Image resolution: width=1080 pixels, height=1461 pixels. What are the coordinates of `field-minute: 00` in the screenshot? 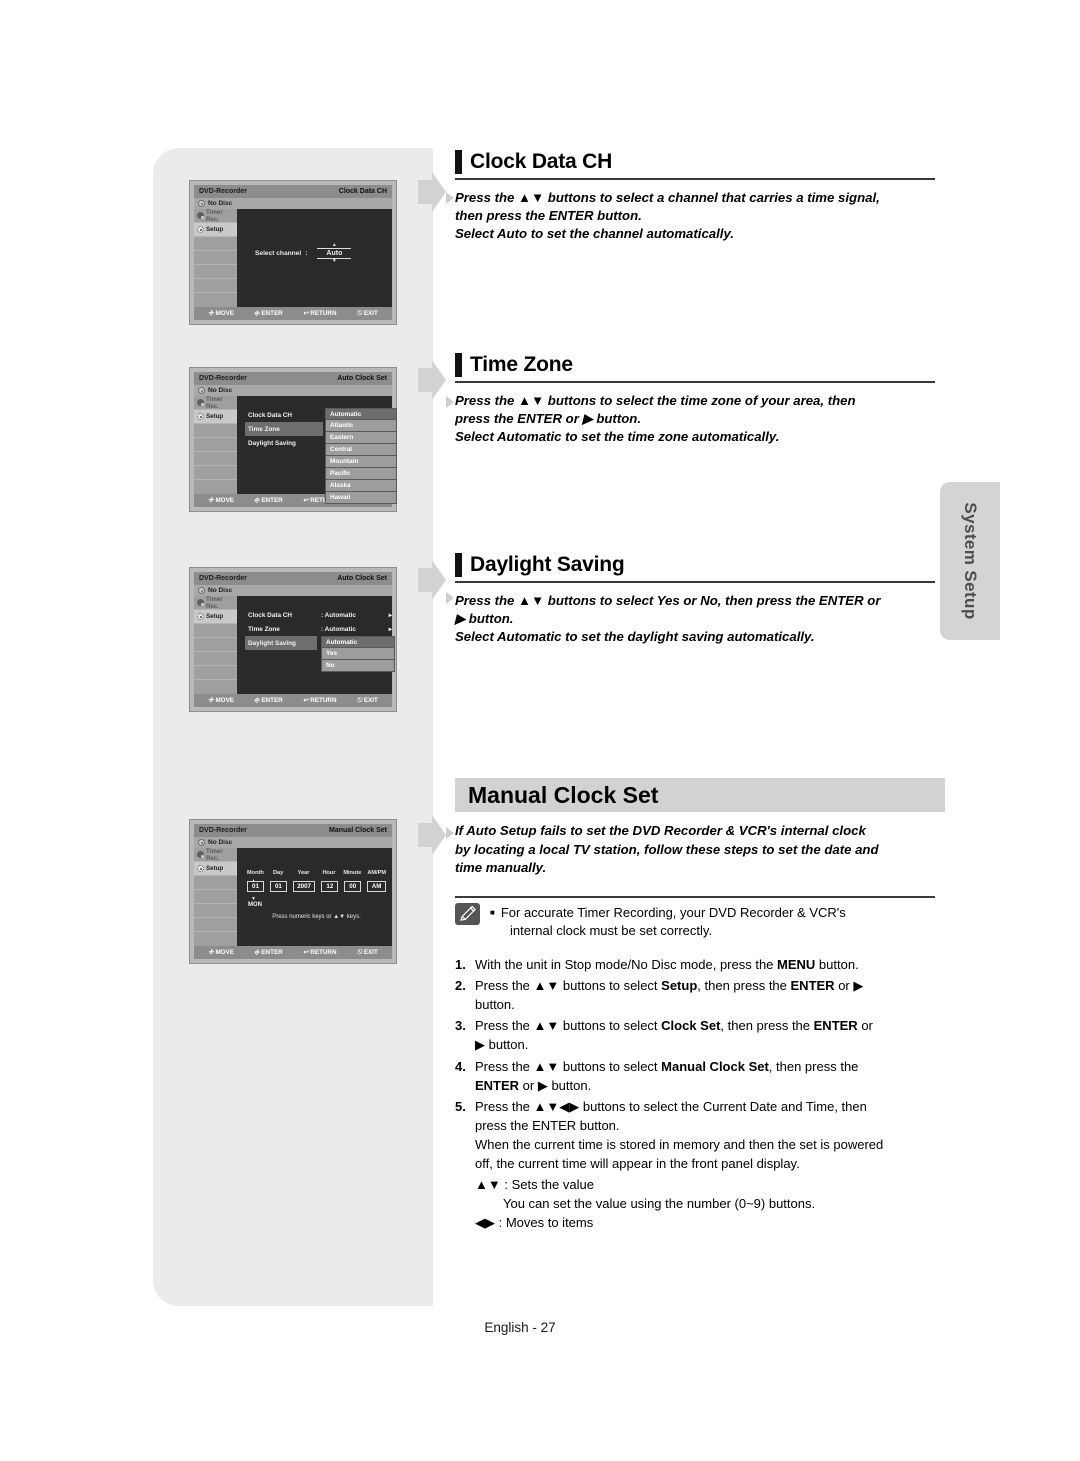 It's located at (353, 886).